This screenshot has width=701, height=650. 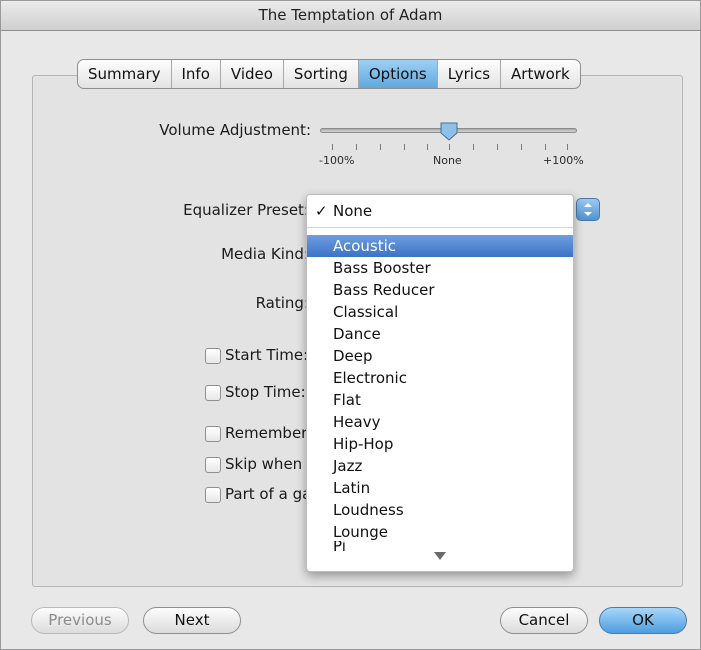 What do you see at coordinates (267, 355) in the screenshot?
I see `start-time-label: Start Time:` at bounding box center [267, 355].